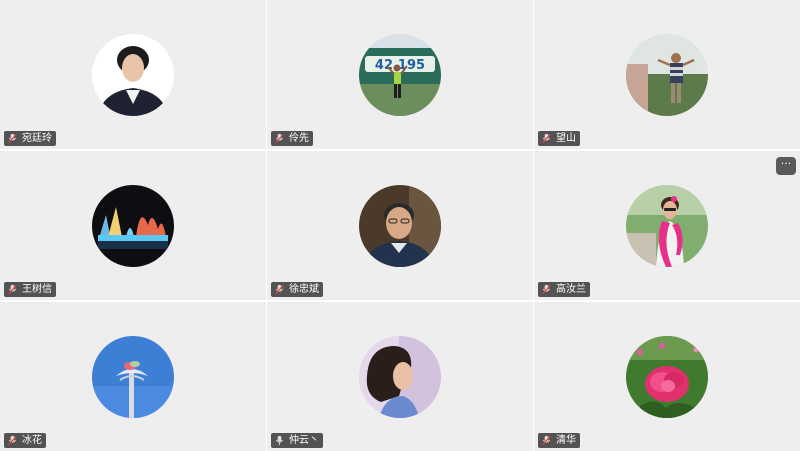 Image resolution: width=800 pixels, height=451 pixels. Describe the element at coordinates (299, 138) in the screenshot. I see `participant-name: 伶先` at that location.